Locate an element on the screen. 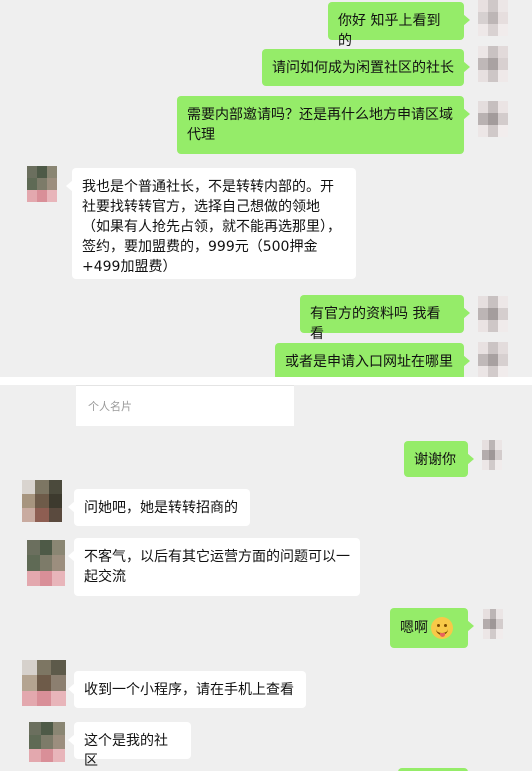 This screenshot has width=532, height=771. sent-message-bubble: 需要内部邀请吗？还是再什么地方申请区域代理 is located at coordinates (323, 125).